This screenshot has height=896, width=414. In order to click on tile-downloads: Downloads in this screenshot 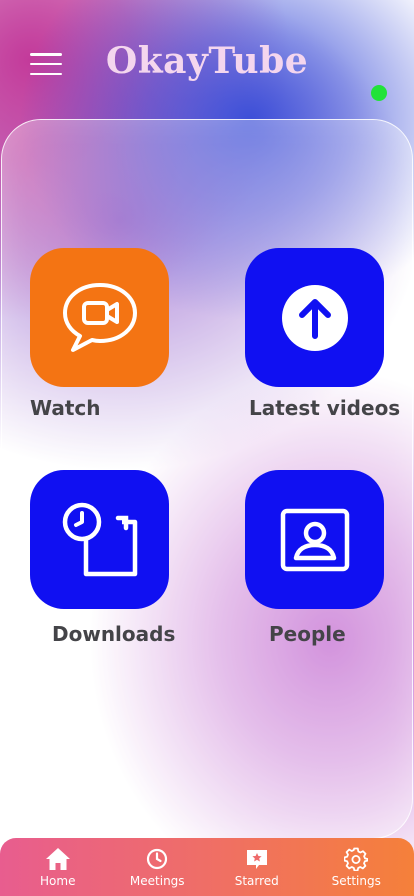, I will do `click(102, 558)`.